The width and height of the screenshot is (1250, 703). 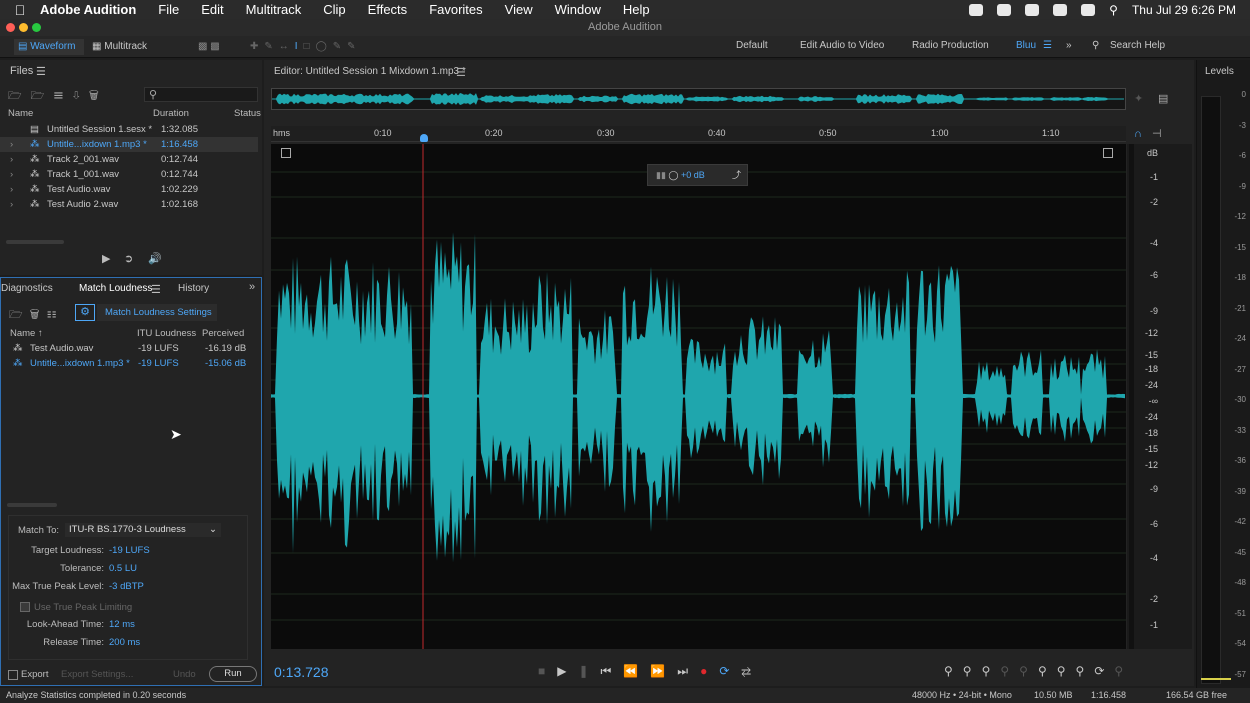 I want to click on go-to-end-icon: ⏭, so click(x=688, y=671).